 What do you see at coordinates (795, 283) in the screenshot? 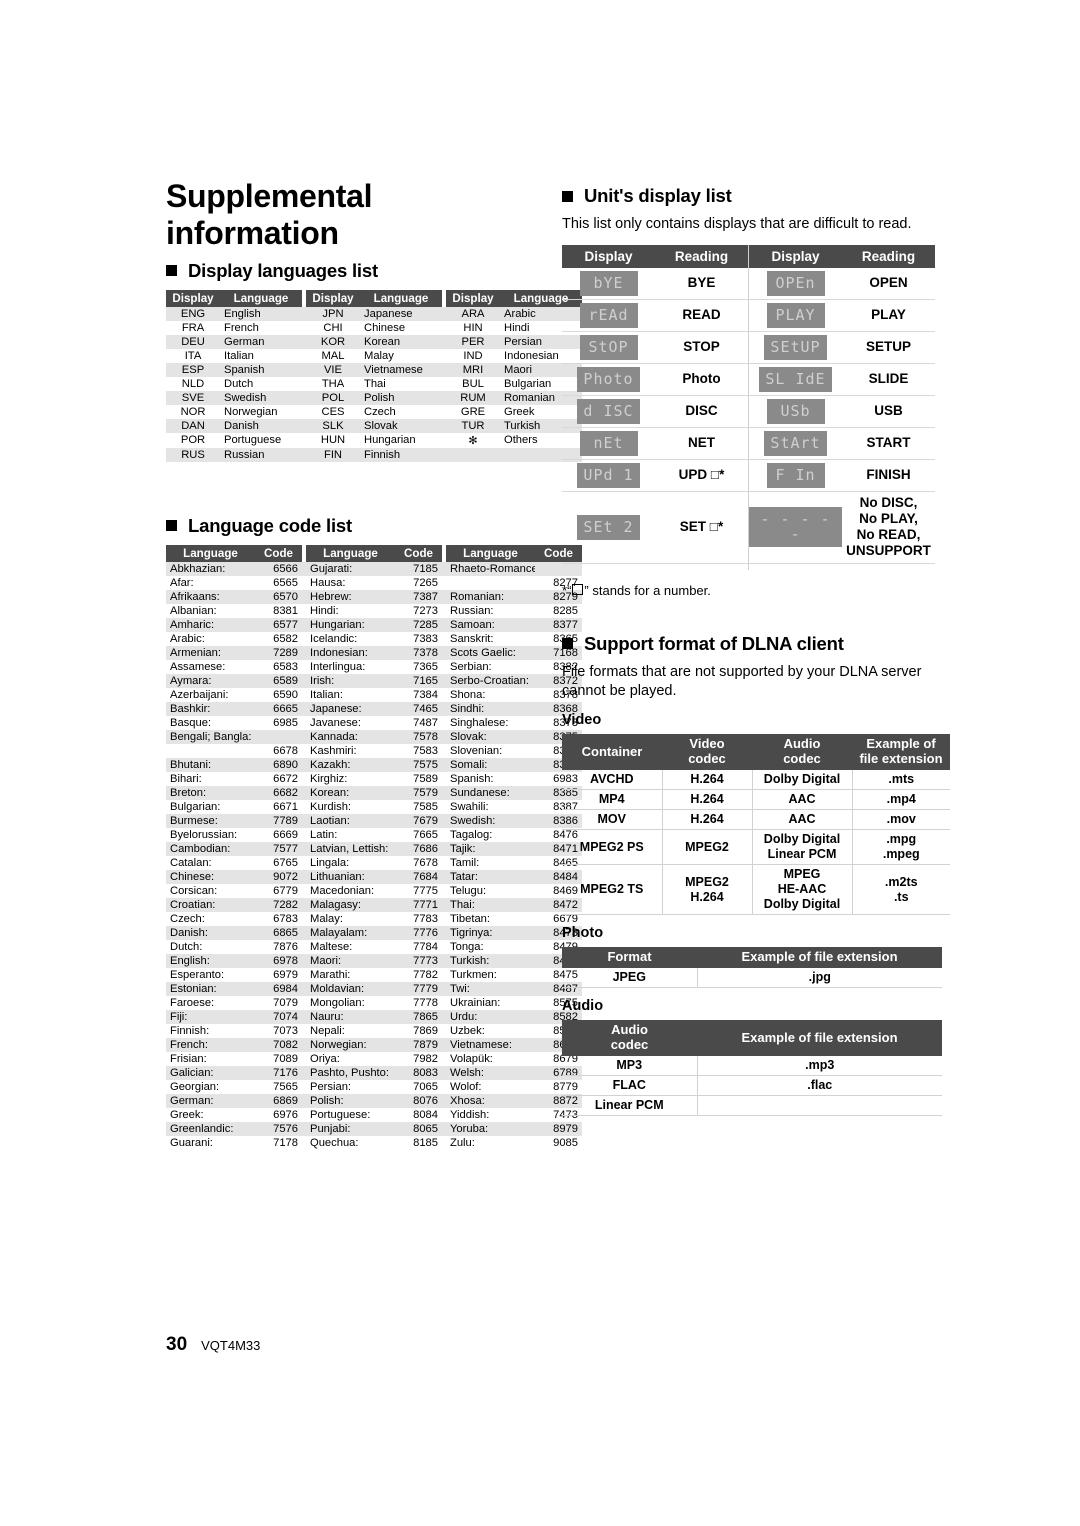
I see `seven-segment-display-icon: OPEn` at bounding box center [795, 283].